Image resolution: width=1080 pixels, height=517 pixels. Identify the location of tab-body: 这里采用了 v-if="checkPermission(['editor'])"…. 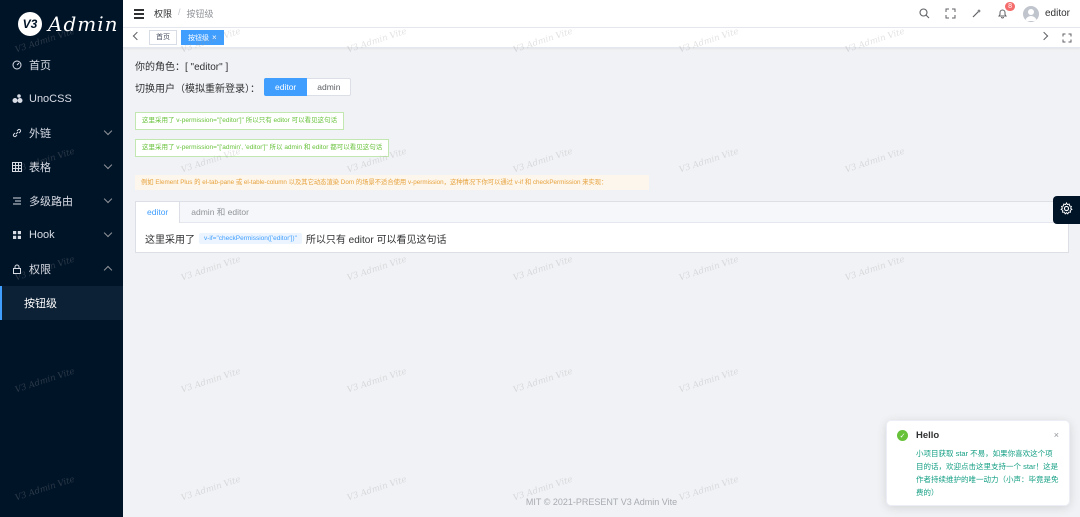
(602, 238).